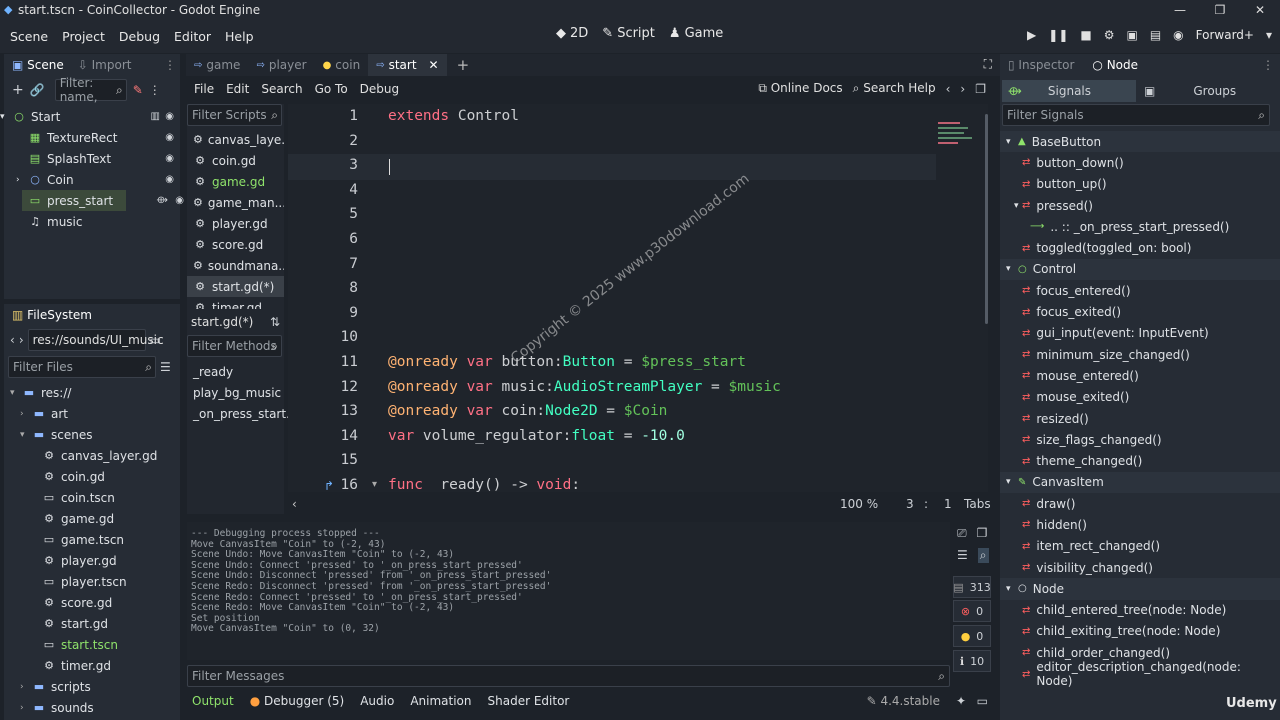 The image size is (1280, 720). I want to click on signal-item: ⇄ minimum_size_changed(), so click(1140, 354).